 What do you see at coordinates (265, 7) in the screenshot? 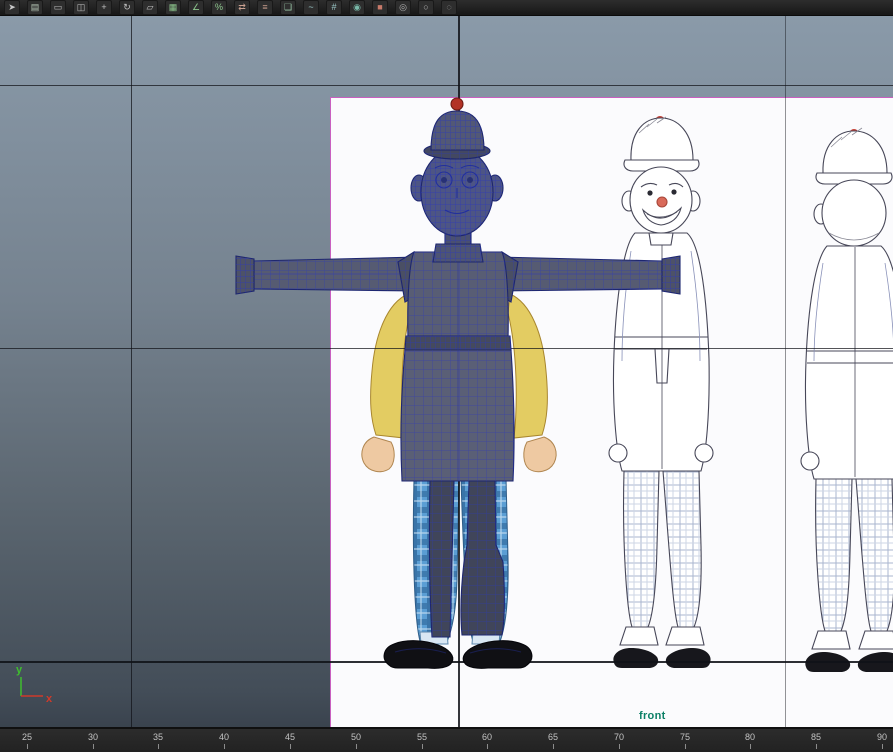
I see `align-icon: ≡` at bounding box center [265, 7].